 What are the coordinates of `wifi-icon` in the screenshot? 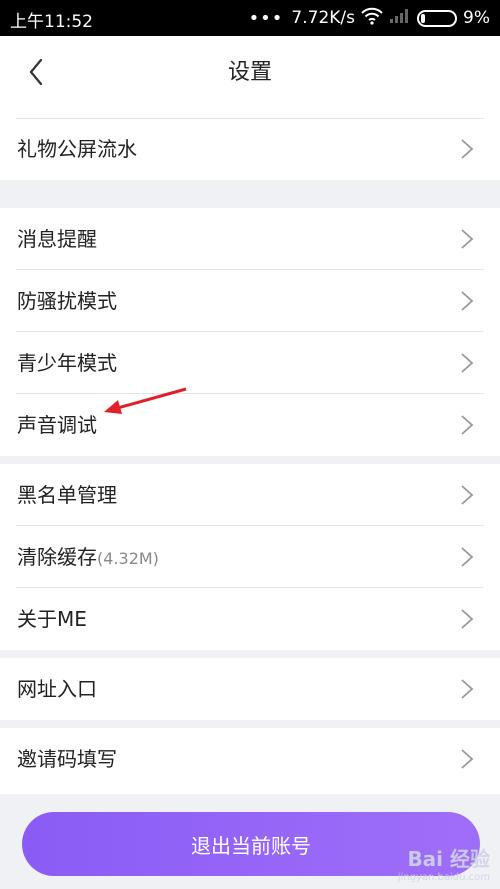 It's located at (372, 18).